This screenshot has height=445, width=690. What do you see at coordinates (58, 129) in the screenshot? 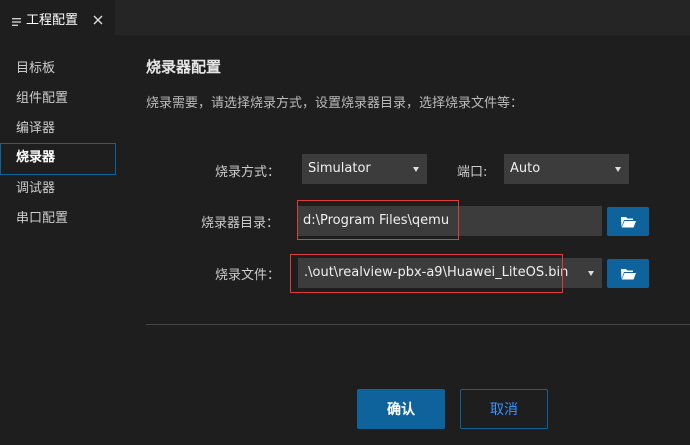
I see `sidebar-item-compiler: 编译器` at bounding box center [58, 129].